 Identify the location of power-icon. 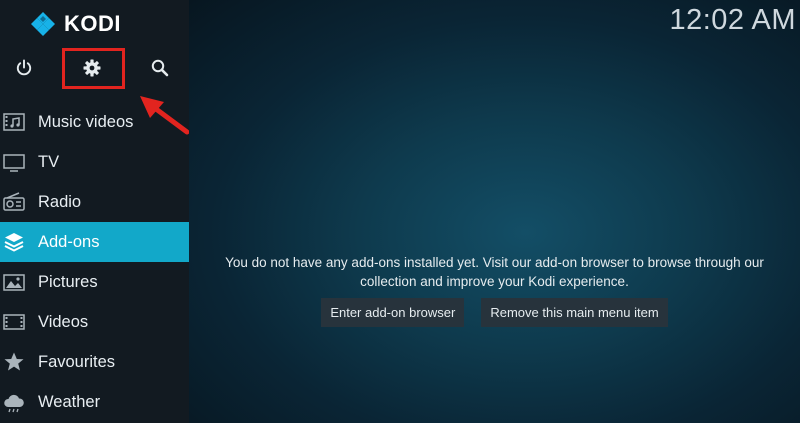
(24, 67).